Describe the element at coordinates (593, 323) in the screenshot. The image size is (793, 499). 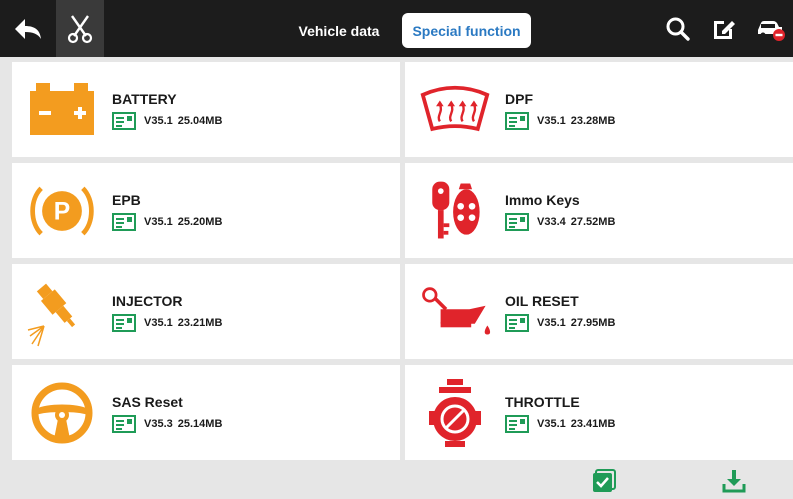
I see `function-size: 27.95MB` at that location.